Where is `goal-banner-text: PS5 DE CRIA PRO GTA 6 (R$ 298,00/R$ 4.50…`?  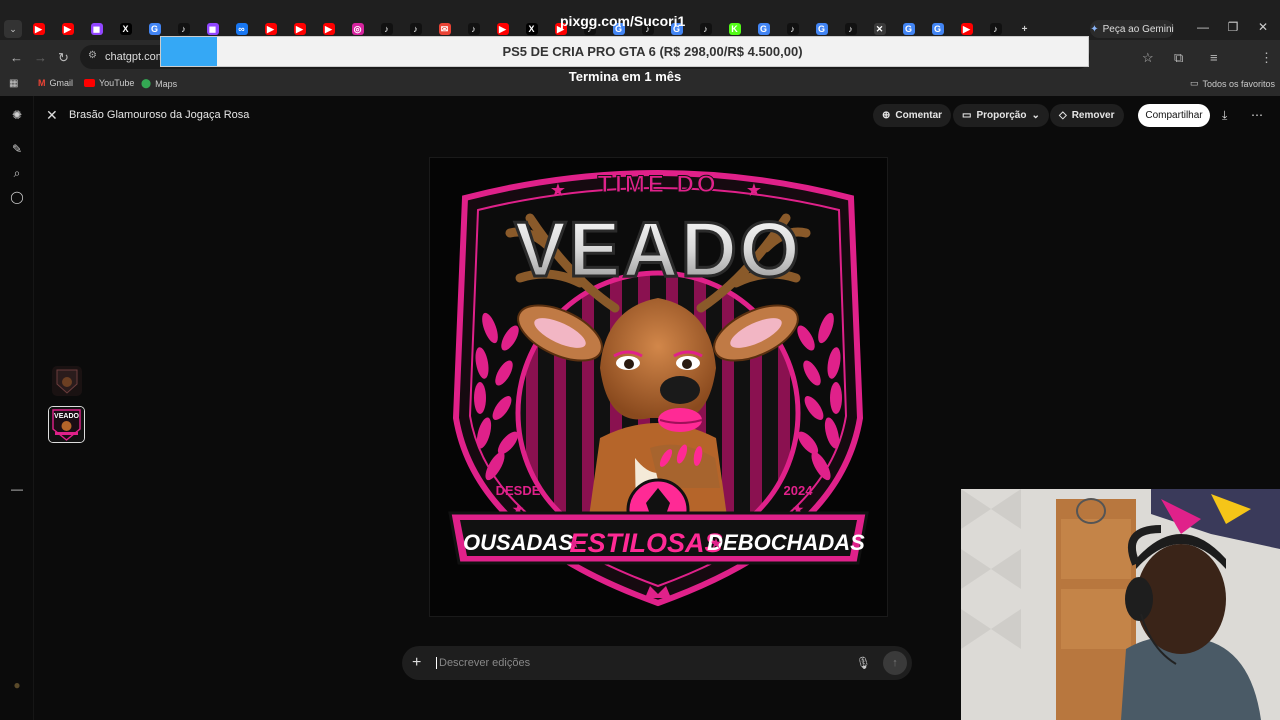
goal-banner-text: PS5 DE CRIA PRO GTA 6 (R$ 298,00/R$ 4.50… is located at coordinates (652, 51).